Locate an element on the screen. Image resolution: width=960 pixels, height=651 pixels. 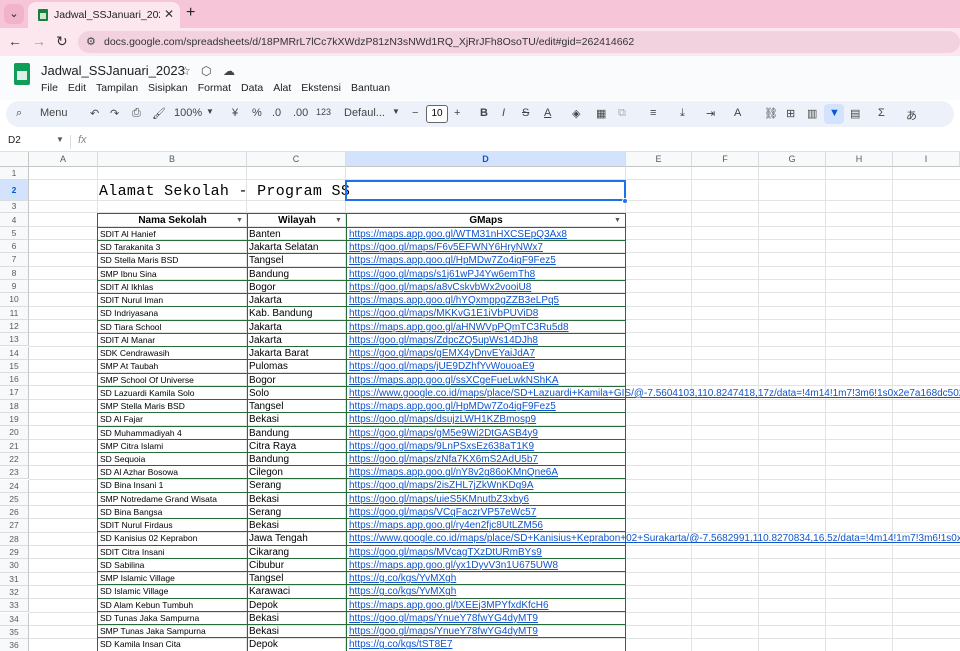
row-header-11: 11 is located at coordinates (14, 313).